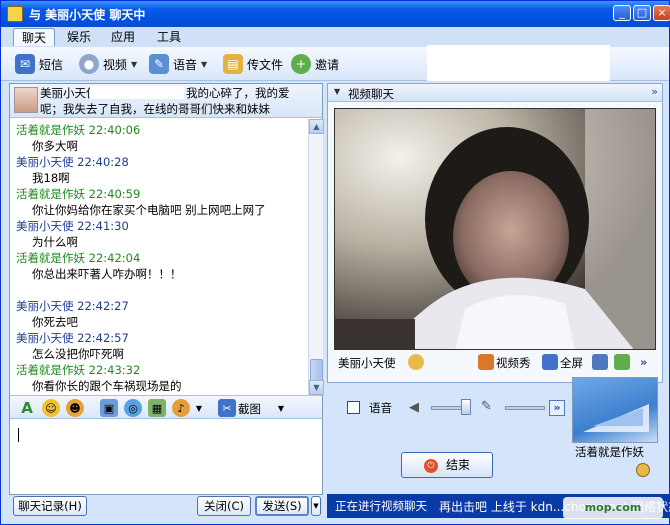 This screenshot has width=670, height=525. I want to click on magic-face-icon: ☻, so click(75, 408).